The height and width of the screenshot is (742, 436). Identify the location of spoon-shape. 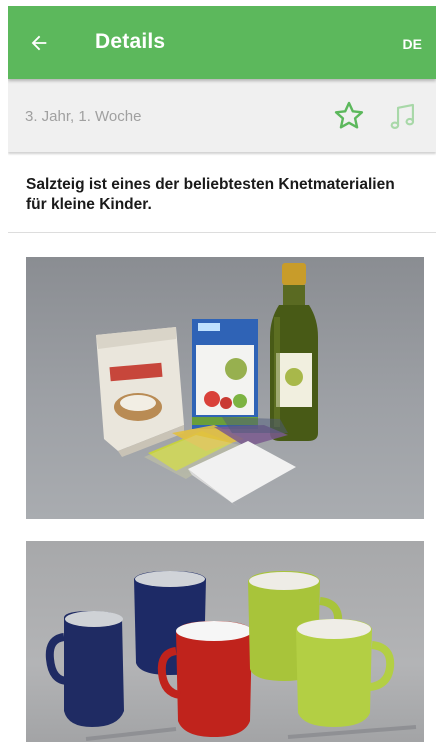
(131, 734).